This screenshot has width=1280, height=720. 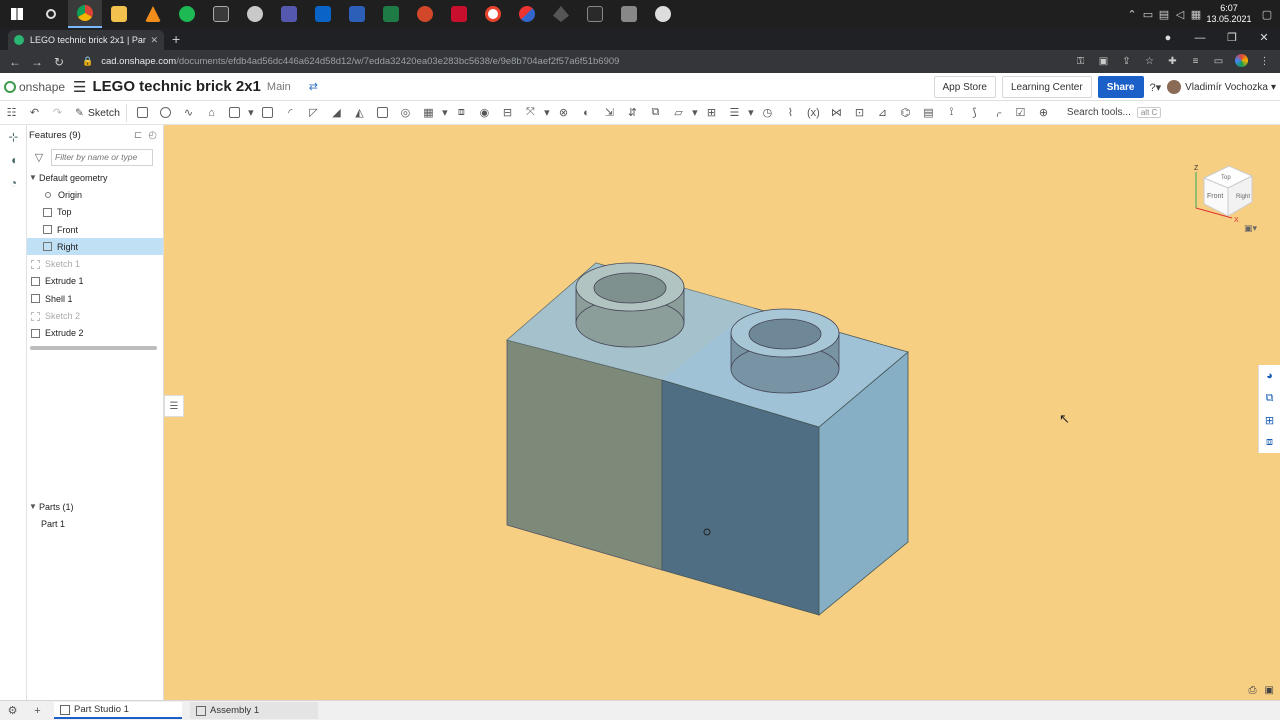 What do you see at coordinates (1164, 14) in the screenshot?
I see `network-icon: ▤` at bounding box center [1164, 14].